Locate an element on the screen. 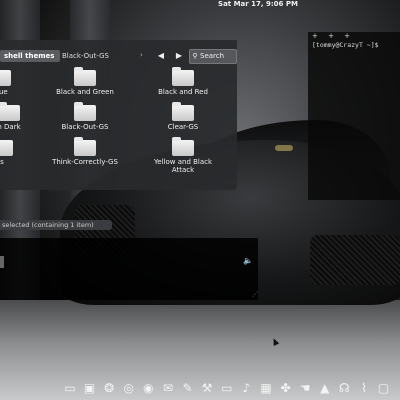 The width and height of the screenshot is (400, 400). wallpaper-car-light is located at coordinates (284, 148).